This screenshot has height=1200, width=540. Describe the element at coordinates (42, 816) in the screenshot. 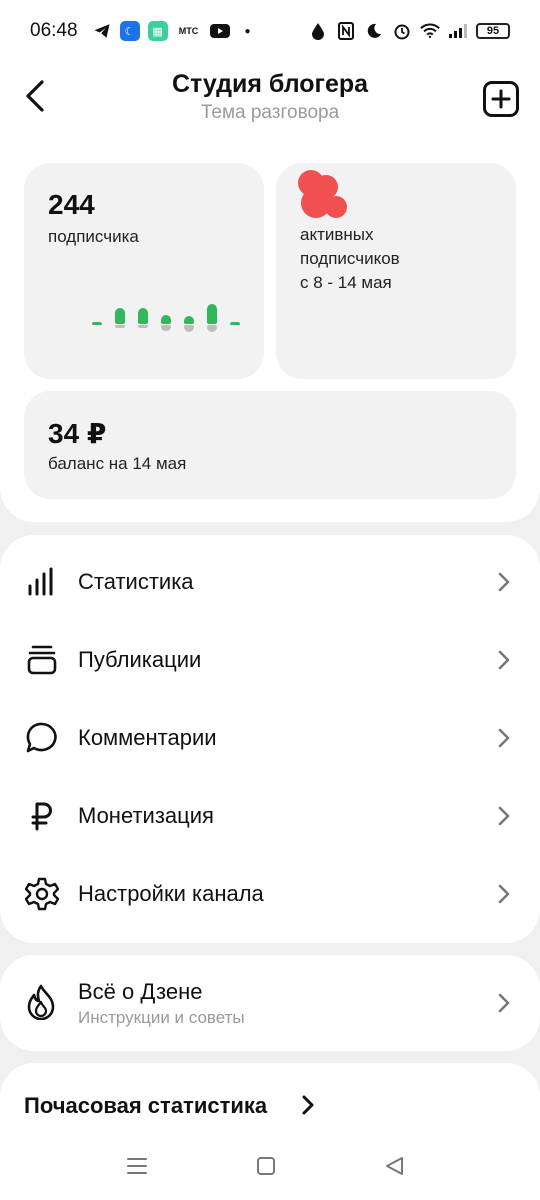

I see `ruble-icon` at that location.